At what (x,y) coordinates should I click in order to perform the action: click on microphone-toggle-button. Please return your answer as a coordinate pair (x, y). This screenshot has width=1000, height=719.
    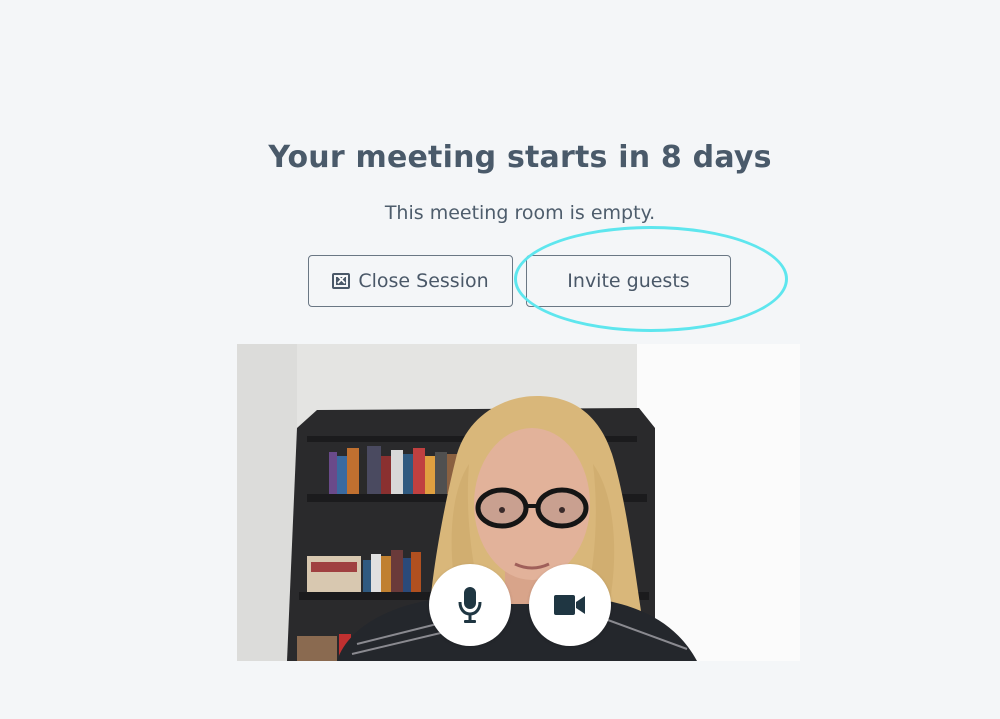
    Looking at the image, I should click on (470, 605).